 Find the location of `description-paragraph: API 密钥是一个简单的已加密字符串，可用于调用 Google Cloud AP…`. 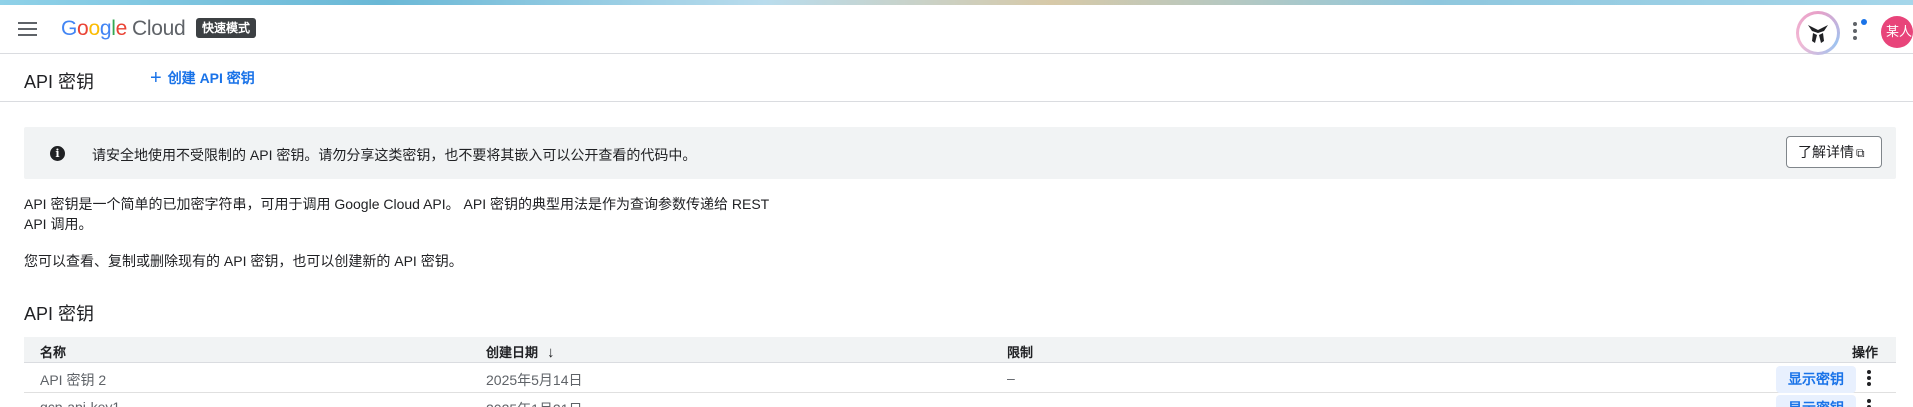

description-paragraph: API 密钥是一个简单的已加密字符串，可用于调用 Google Cloud AP… is located at coordinates (396, 214).